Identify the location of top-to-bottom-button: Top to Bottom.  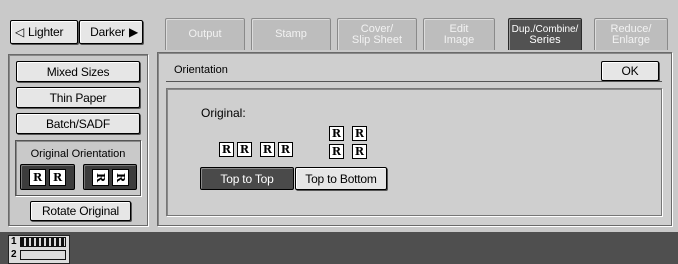
(341, 178).